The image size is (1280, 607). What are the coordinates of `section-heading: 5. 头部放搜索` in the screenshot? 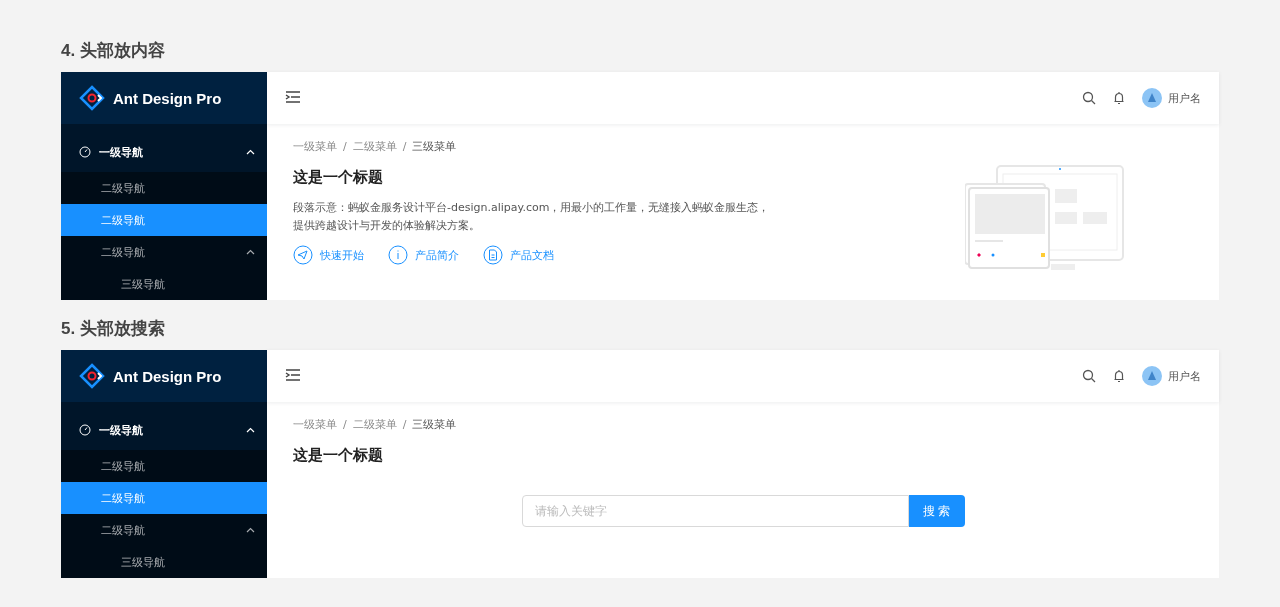 It's located at (113, 329).